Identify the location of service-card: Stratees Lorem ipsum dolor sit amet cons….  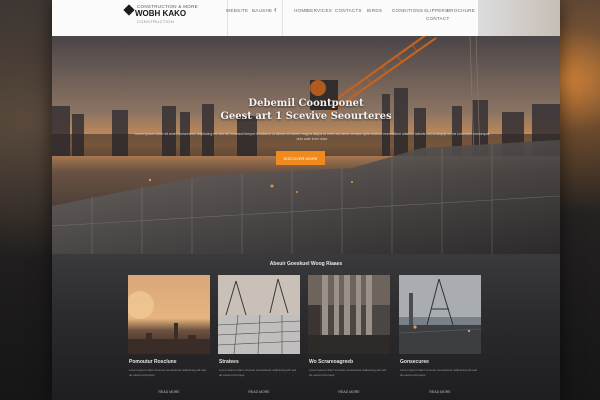
(259, 337).